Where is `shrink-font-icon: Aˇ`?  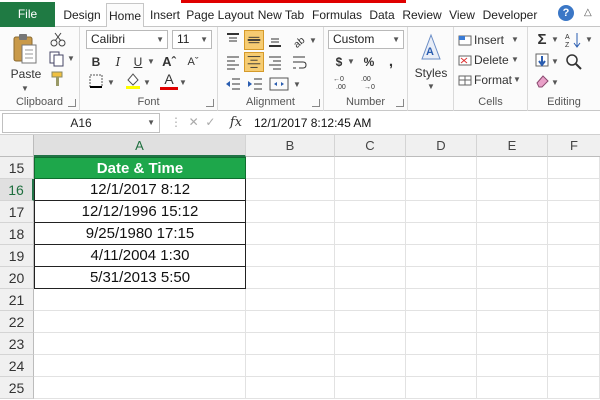
shrink-font-icon: Aˇ is located at coordinates (193, 62).